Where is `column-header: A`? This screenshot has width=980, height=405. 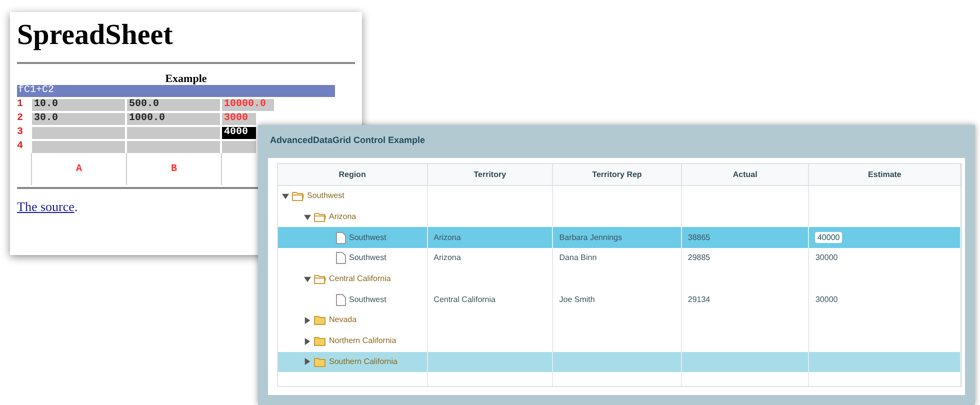 column-header: A is located at coordinates (79, 169).